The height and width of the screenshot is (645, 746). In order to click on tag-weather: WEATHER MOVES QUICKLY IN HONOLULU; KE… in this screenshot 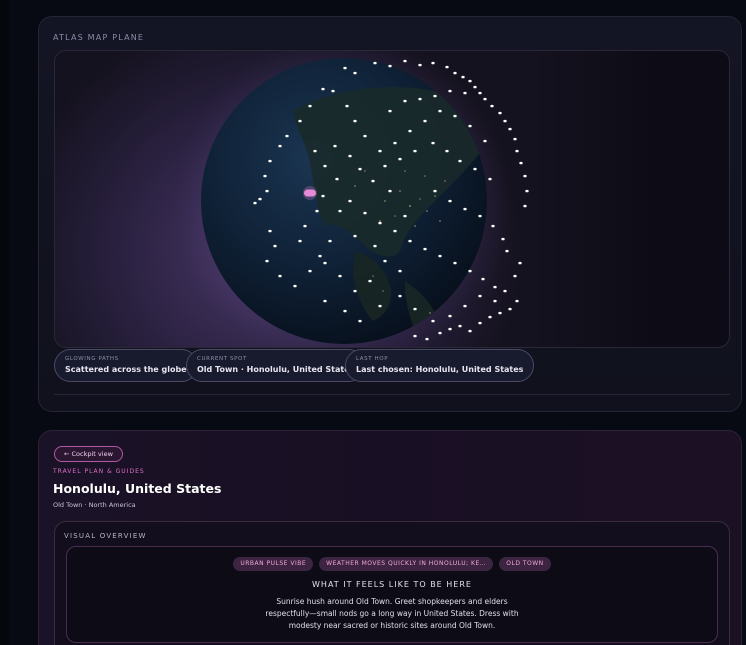, I will do `click(406, 564)`.